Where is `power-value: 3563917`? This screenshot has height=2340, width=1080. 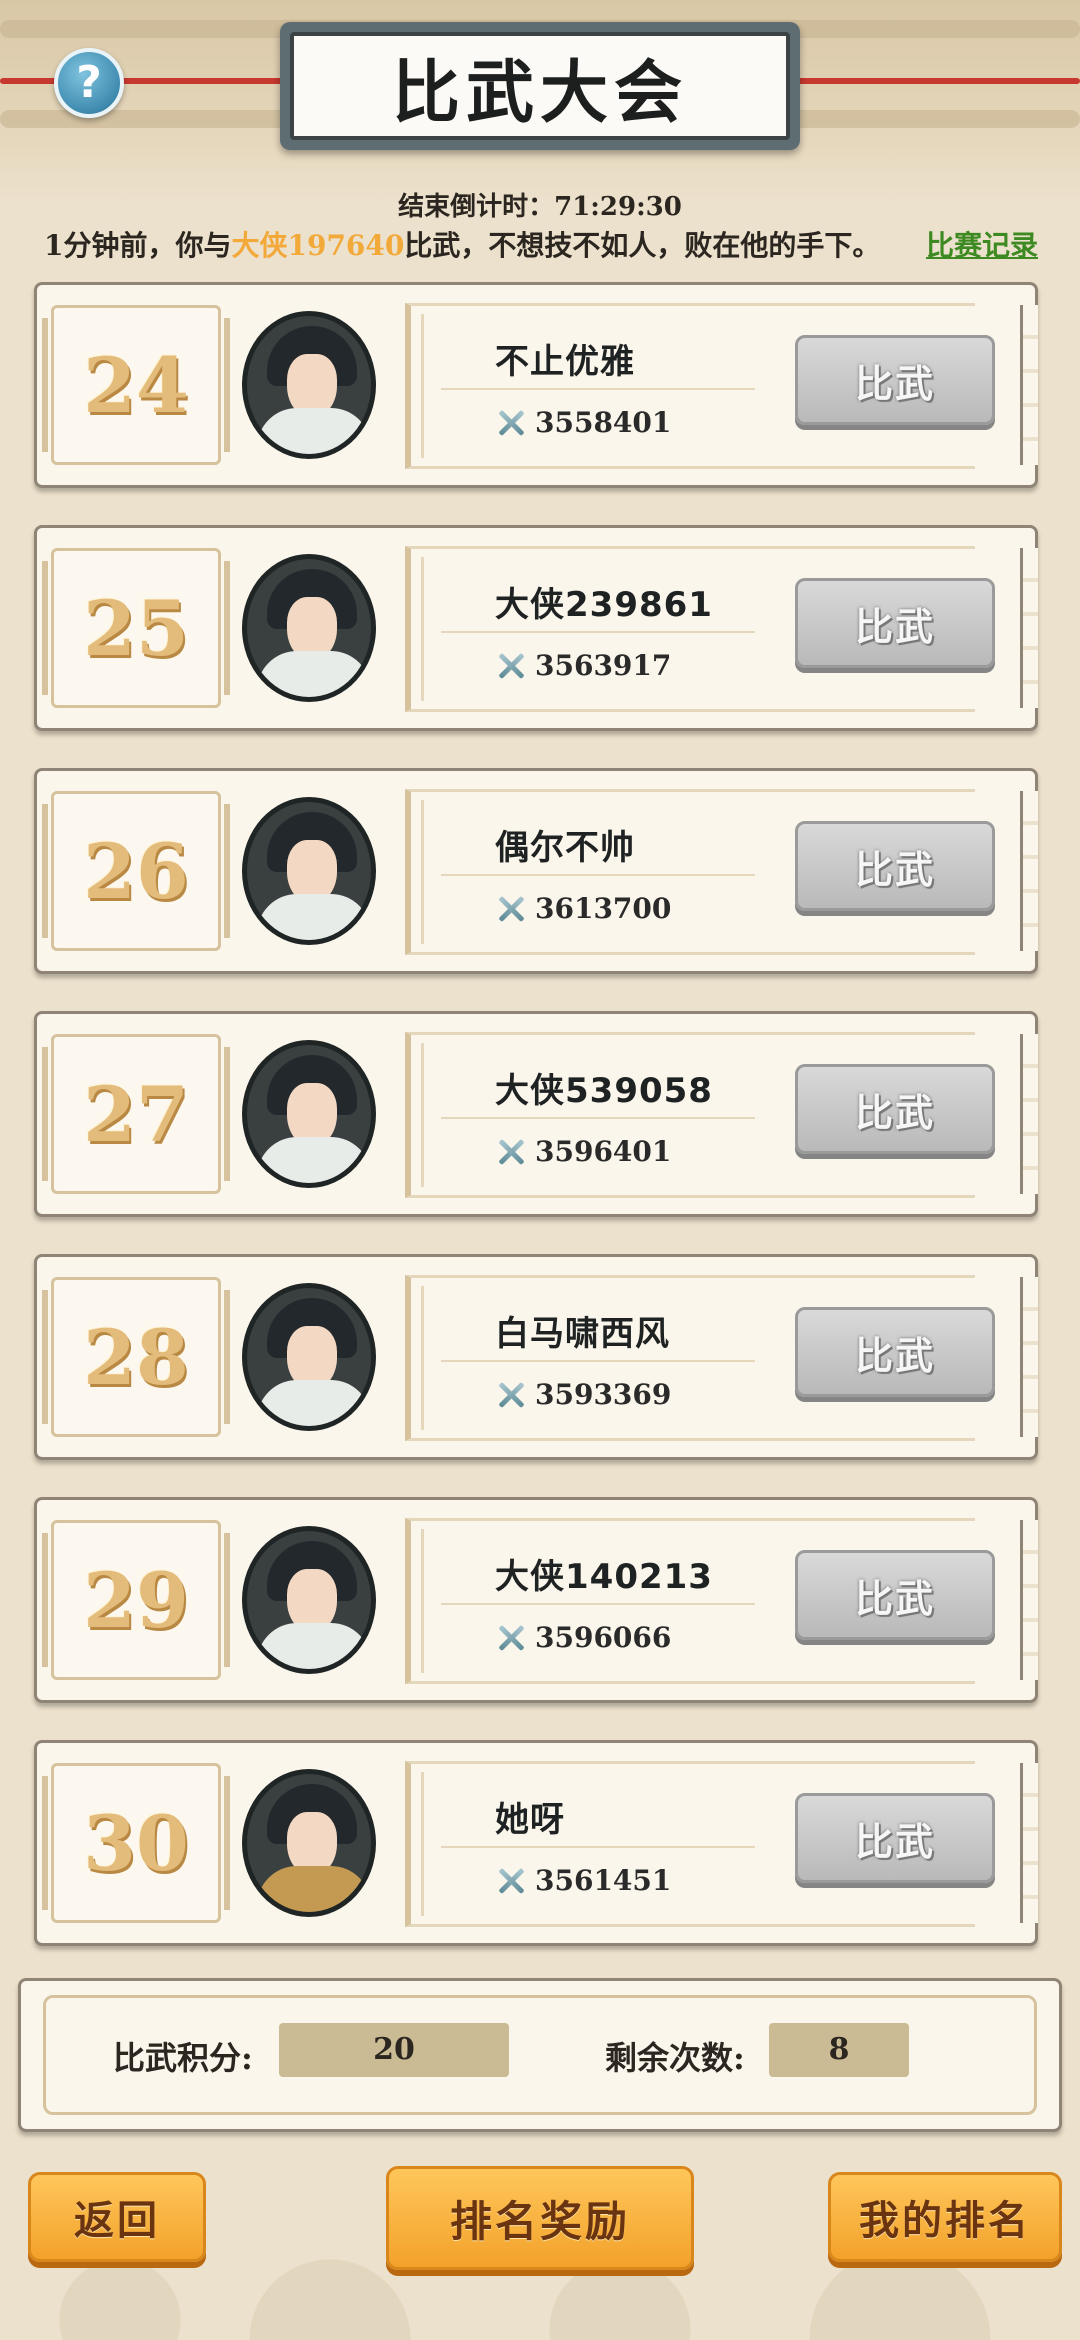
power-value: 3563917 is located at coordinates (603, 665).